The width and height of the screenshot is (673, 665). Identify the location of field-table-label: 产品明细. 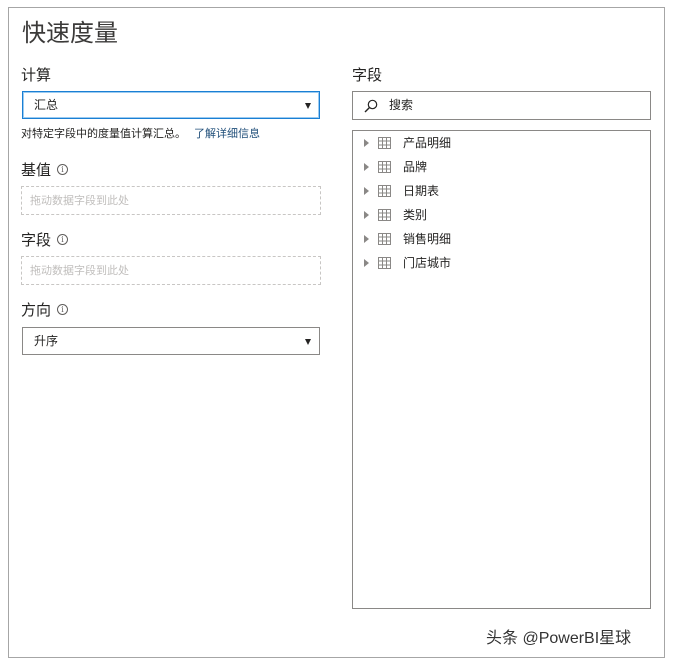
(427, 143).